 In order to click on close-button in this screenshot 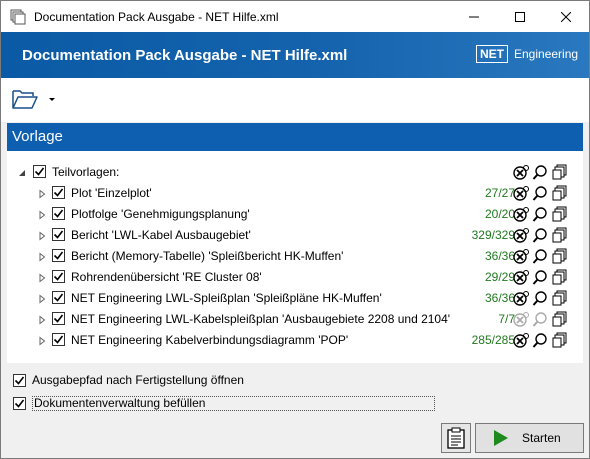, I will do `click(566, 16)`.